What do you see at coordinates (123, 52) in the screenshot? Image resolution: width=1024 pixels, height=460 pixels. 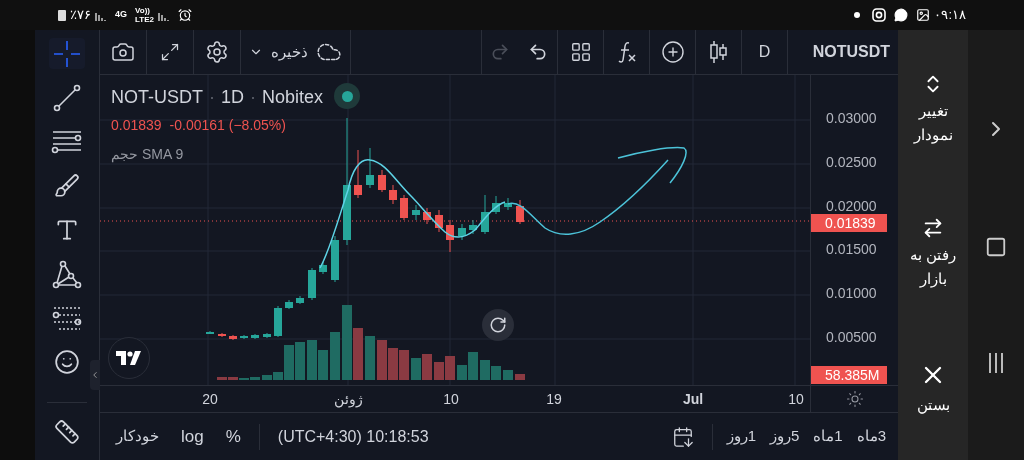 I see `camera-icon` at bounding box center [123, 52].